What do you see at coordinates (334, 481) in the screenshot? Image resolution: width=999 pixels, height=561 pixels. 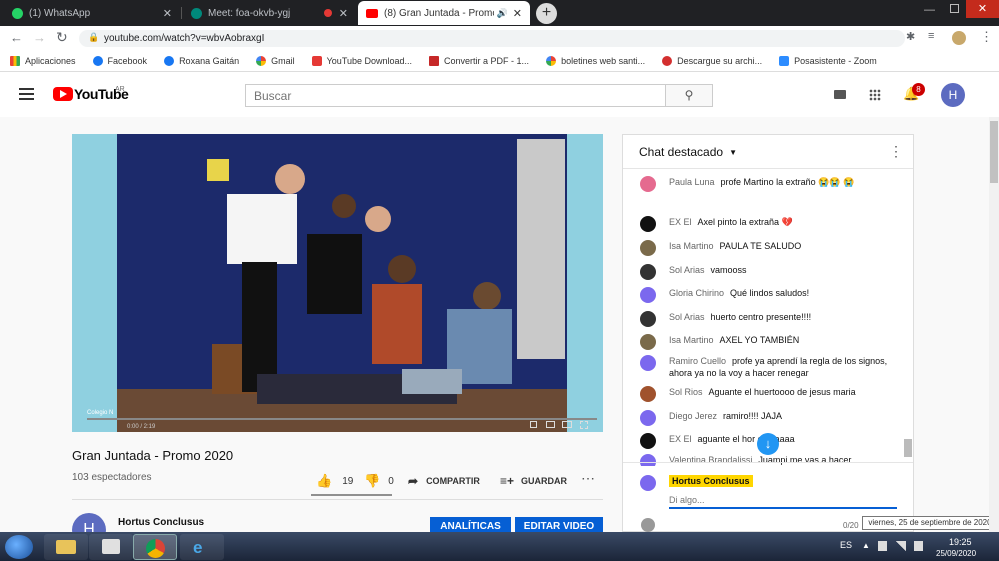 I see `like-button: 👍 19` at bounding box center [334, 481].